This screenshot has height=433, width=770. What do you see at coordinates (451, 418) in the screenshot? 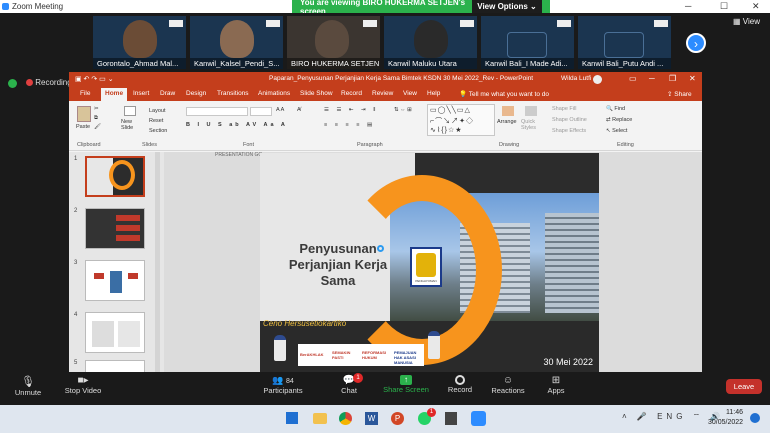
I see `calculator-icon` at bounding box center [451, 418].